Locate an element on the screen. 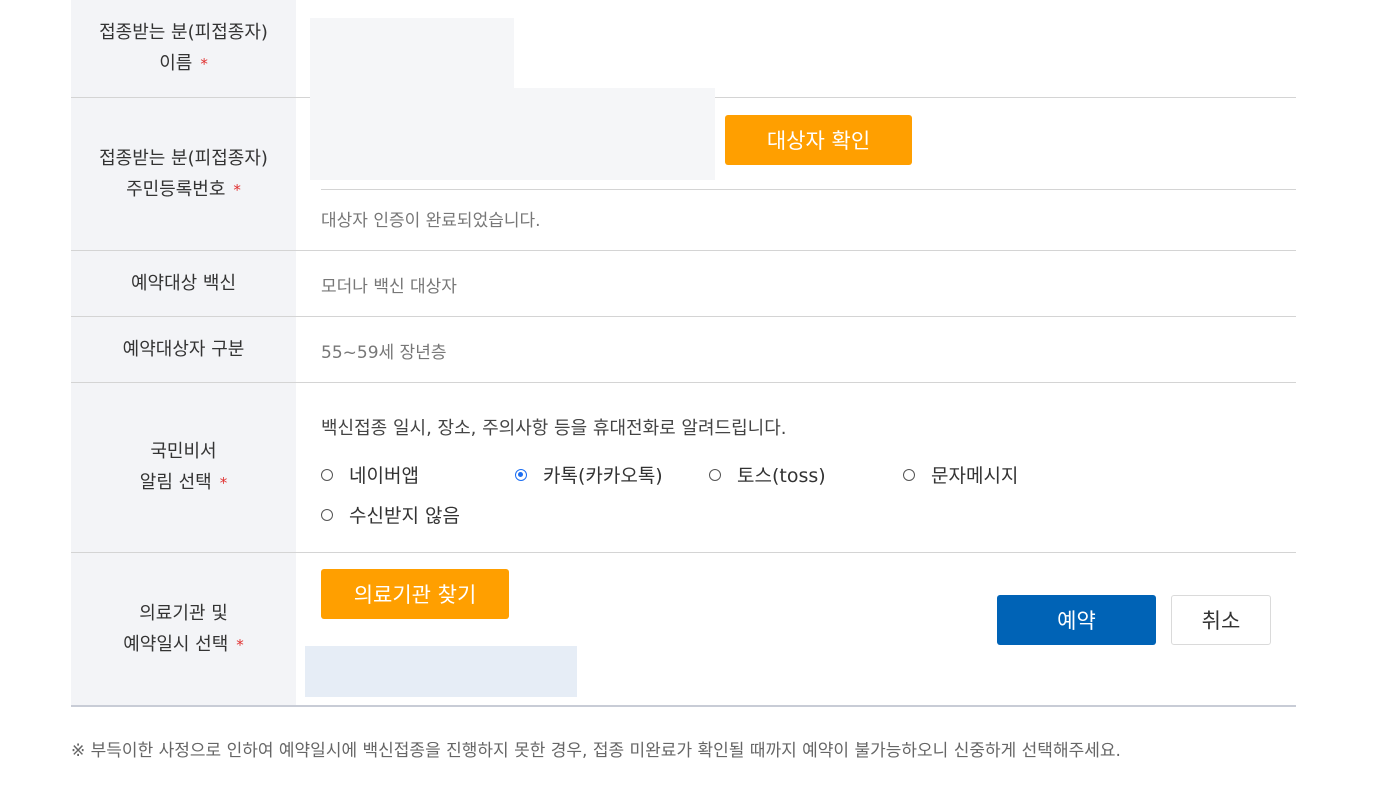  radio-kakaotalk: 카톡(카카오톡) is located at coordinates (589, 474).